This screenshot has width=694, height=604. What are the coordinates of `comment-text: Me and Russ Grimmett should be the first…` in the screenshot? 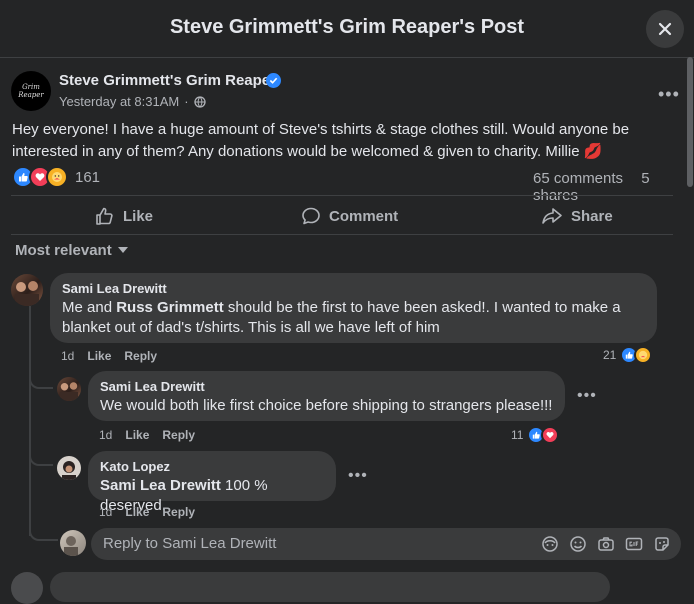 It's located at (341, 317).